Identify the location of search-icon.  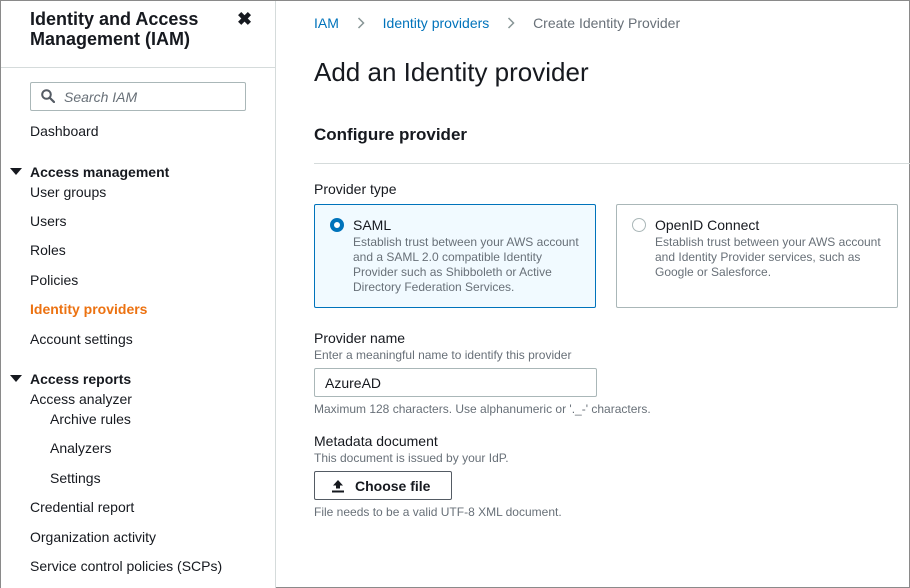
(48, 96).